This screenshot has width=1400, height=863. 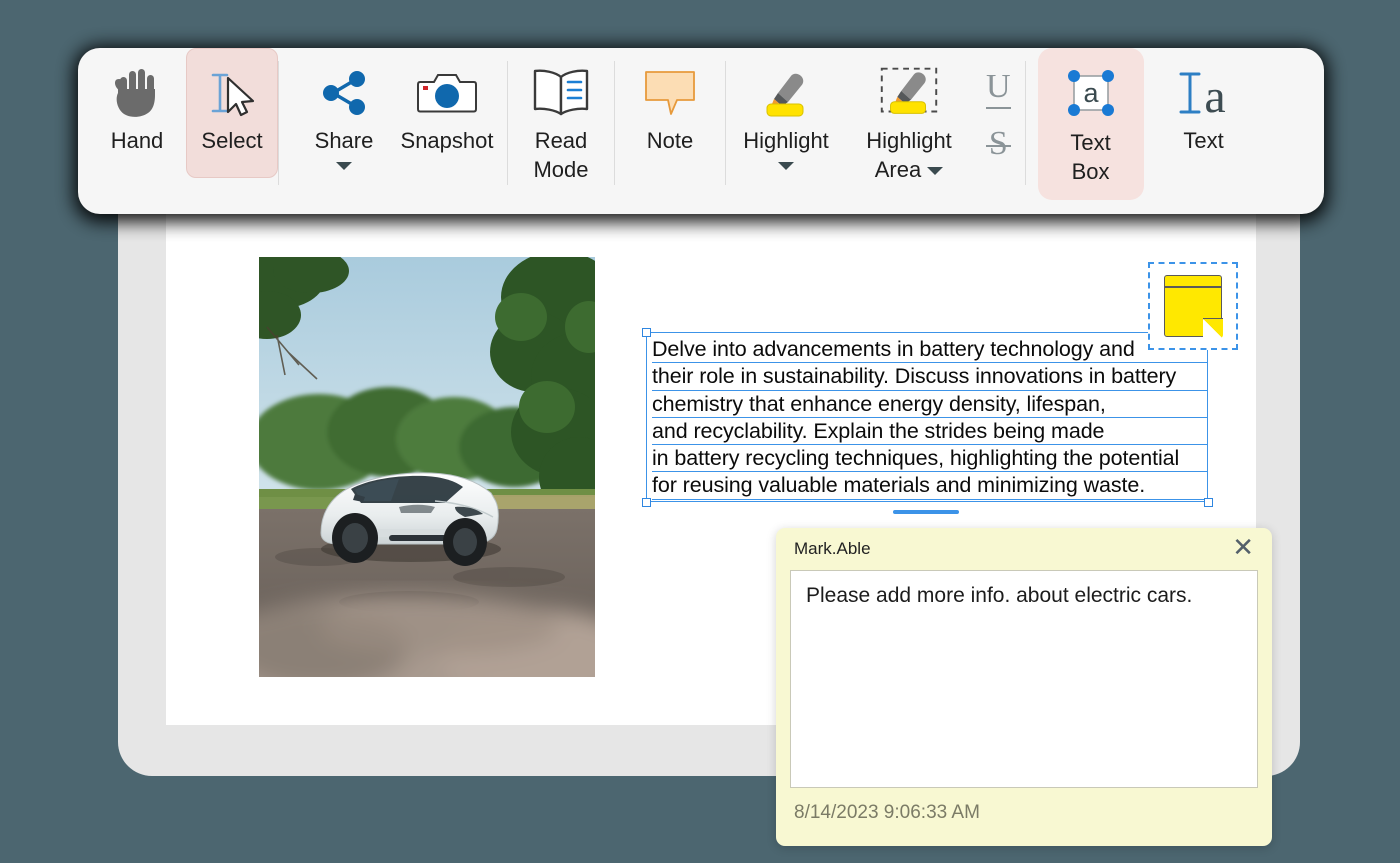 I want to click on tool-label-snapshot: Snapshot, so click(x=447, y=140).